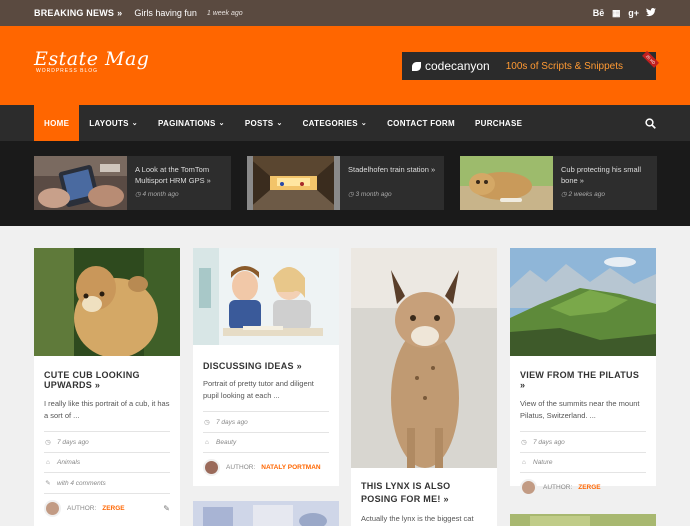  I want to click on social-links: Bē ▦ g+, so click(624, 13).